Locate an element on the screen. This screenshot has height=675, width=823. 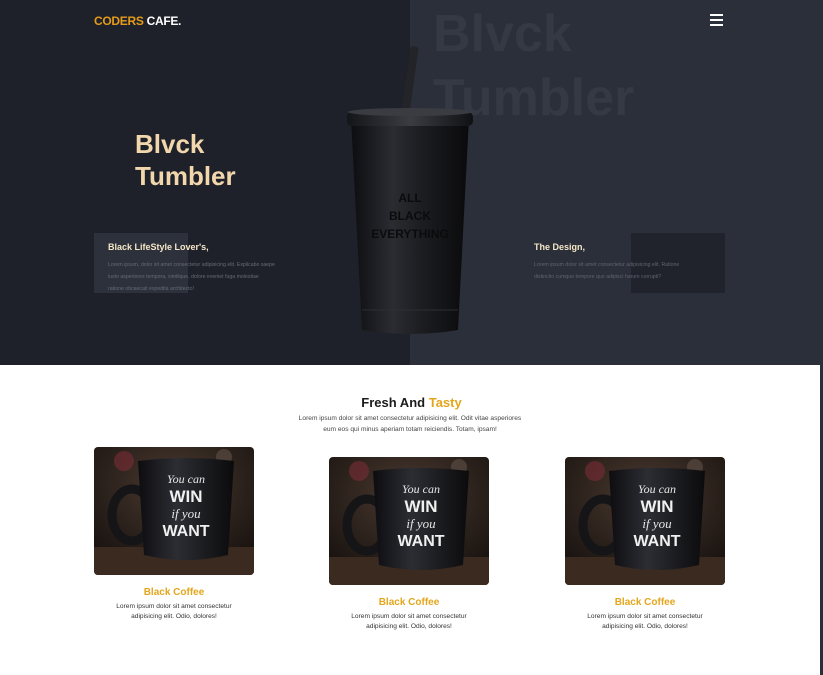
tumbler-image: ALL BLACK EVERYTHING is located at coordinates (410, 190).